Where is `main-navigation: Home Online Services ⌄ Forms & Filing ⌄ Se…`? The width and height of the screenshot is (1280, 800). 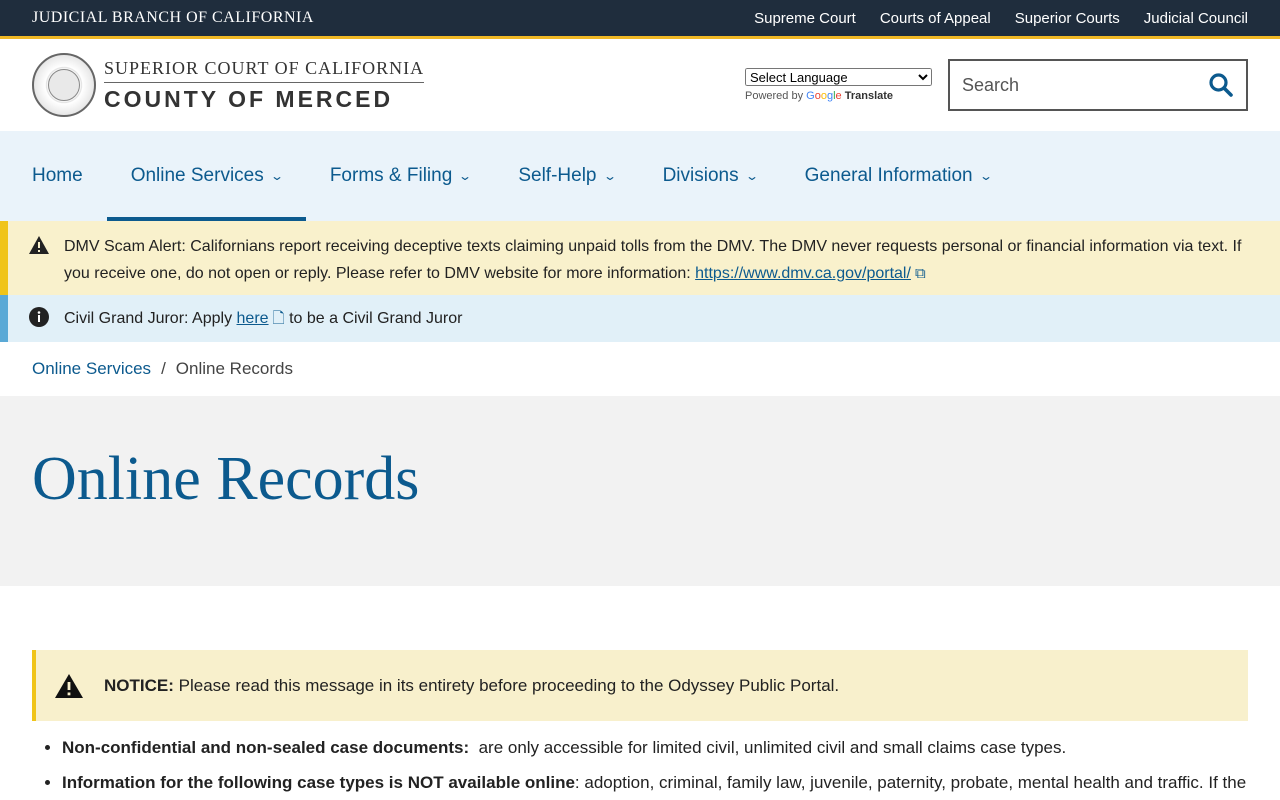 main-navigation: Home Online Services ⌄ Forms & Filing ⌄ Se… is located at coordinates (640, 176).